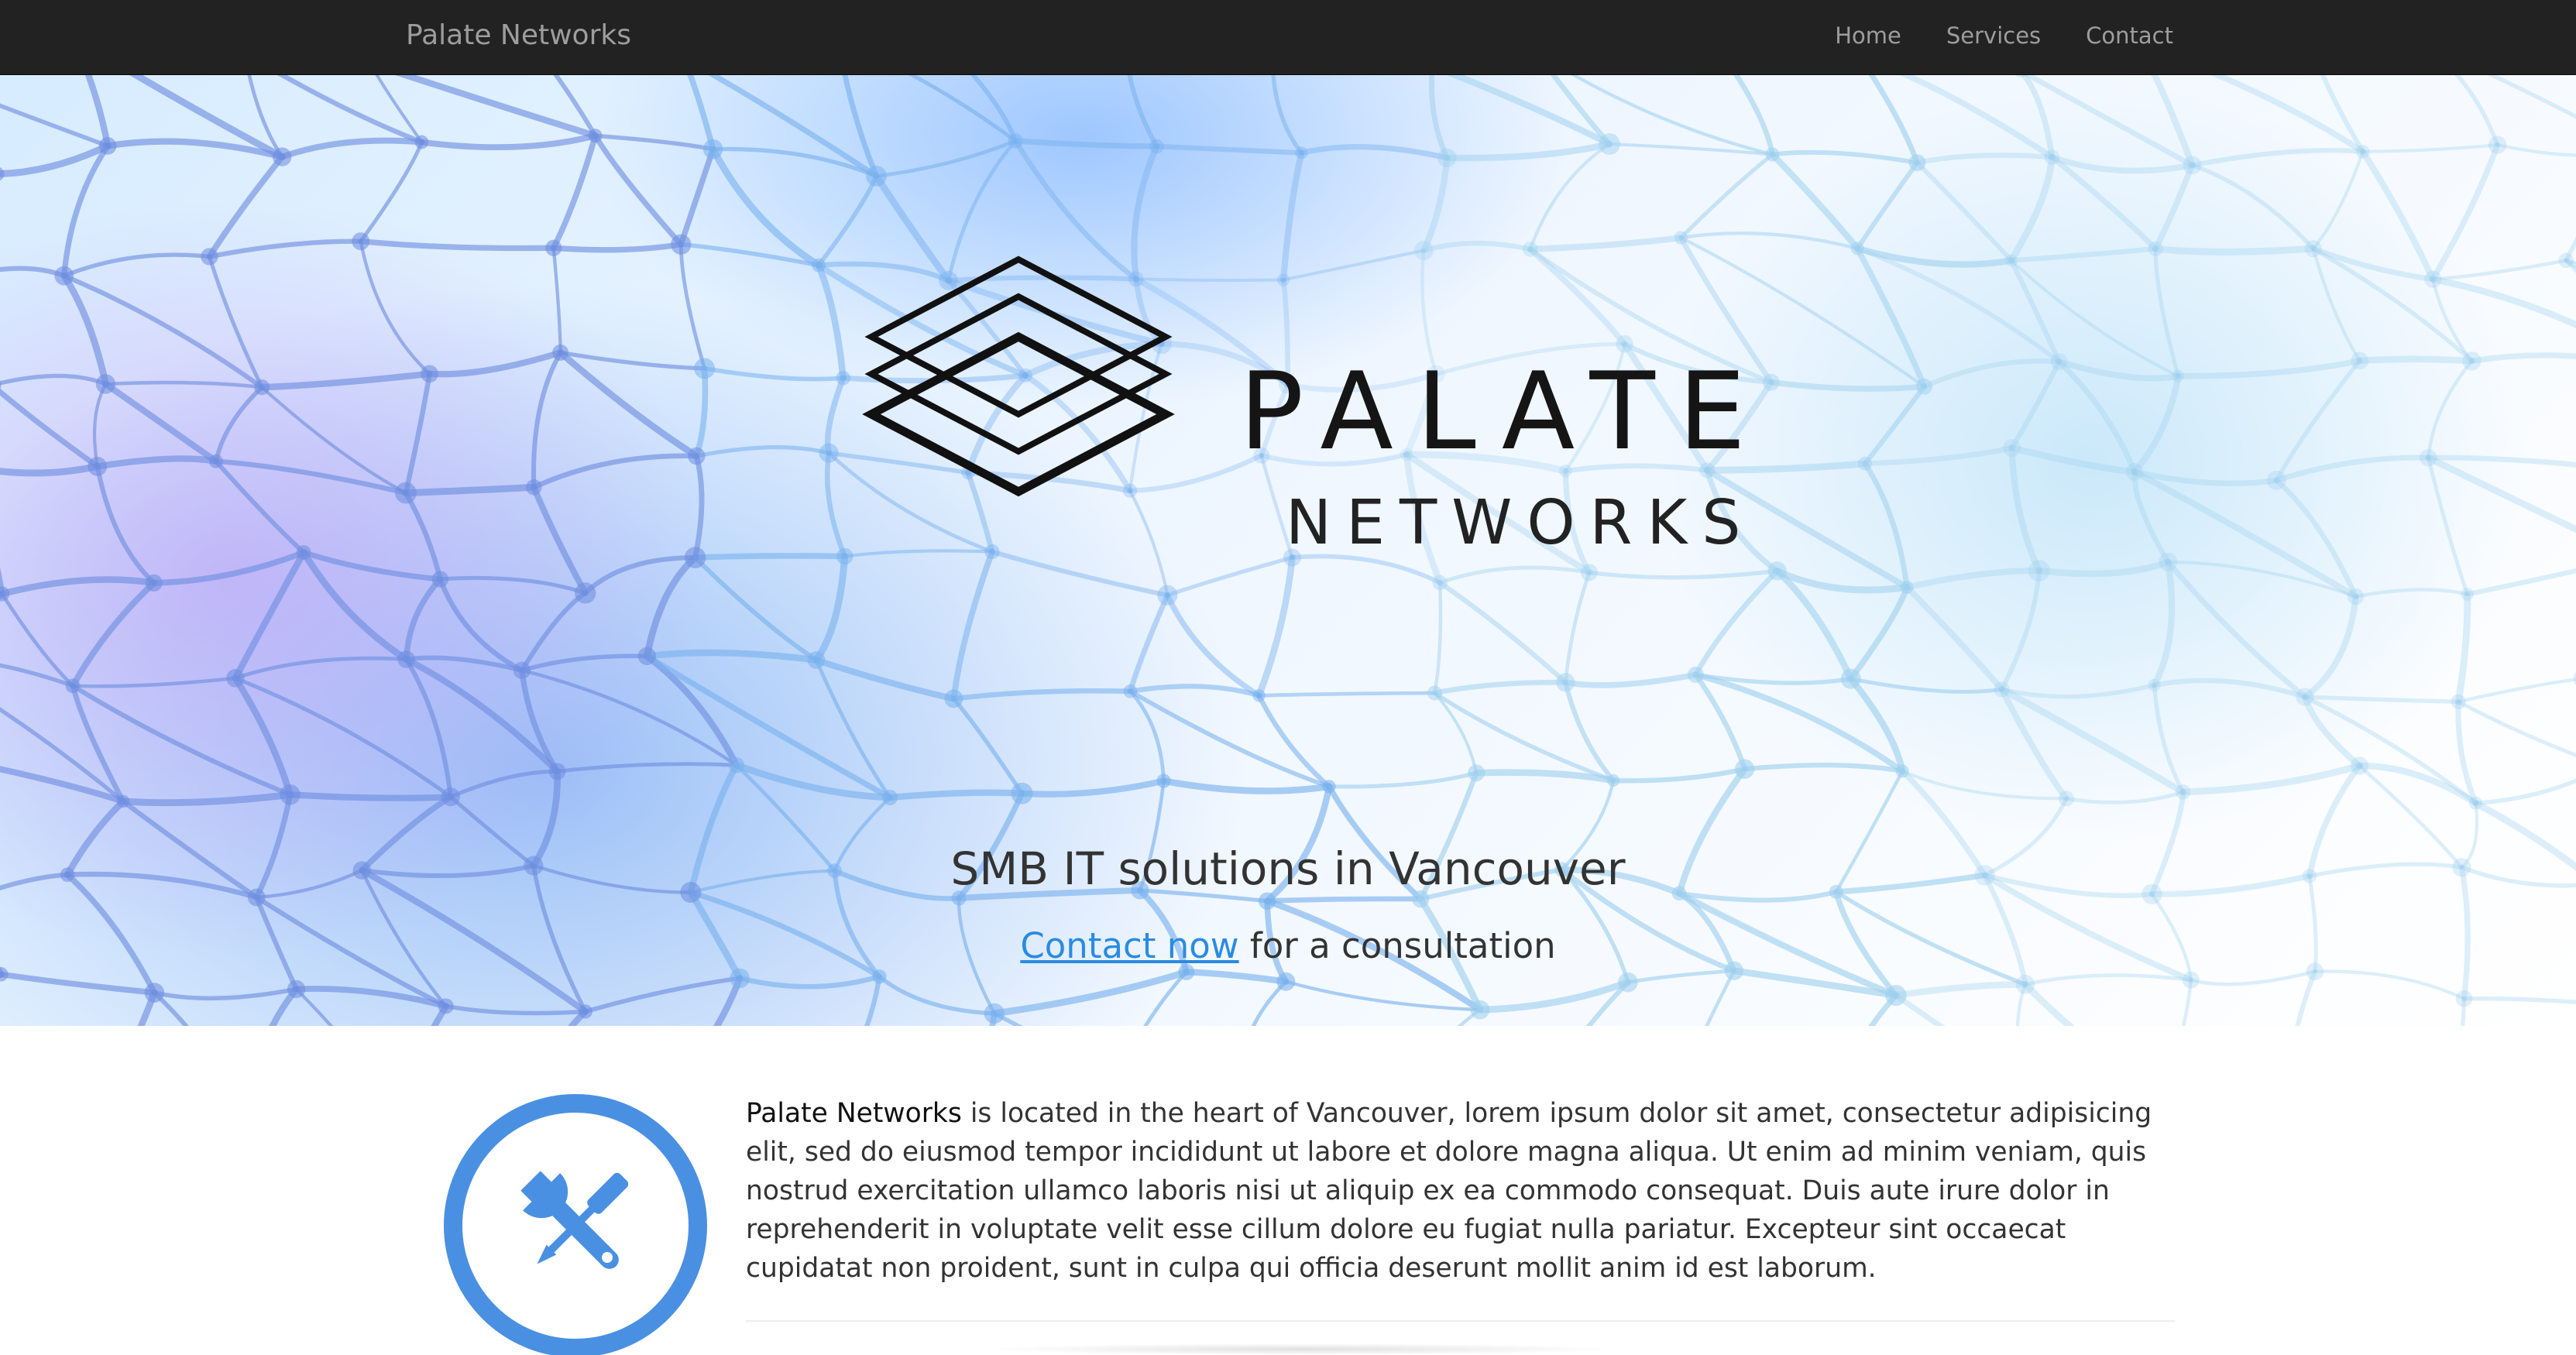 This screenshot has width=2576, height=1355. Describe the element at coordinates (1288, 37) in the screenshot. I see `navbar: Palate Networks Home Services Contact` at that location.